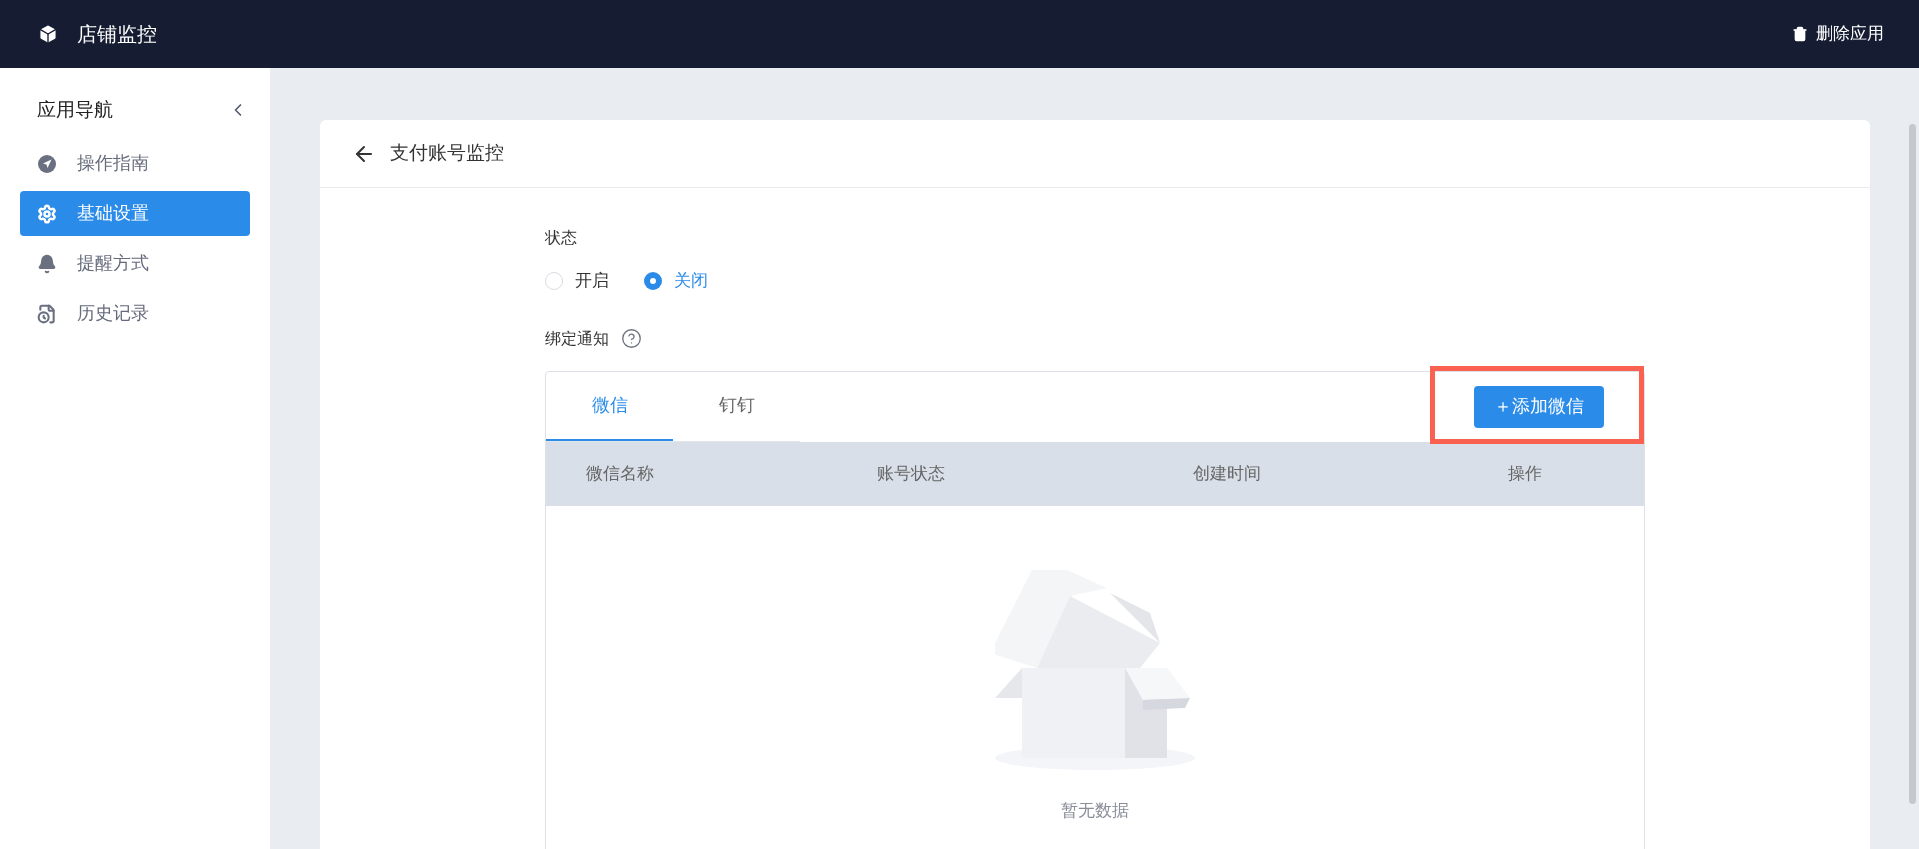 The height and width of the screenshot is (849, 1919). Describe the element at coordinates (1838, 34) in the screenshot. I see `delete-app-button: 删除应用` at that location.